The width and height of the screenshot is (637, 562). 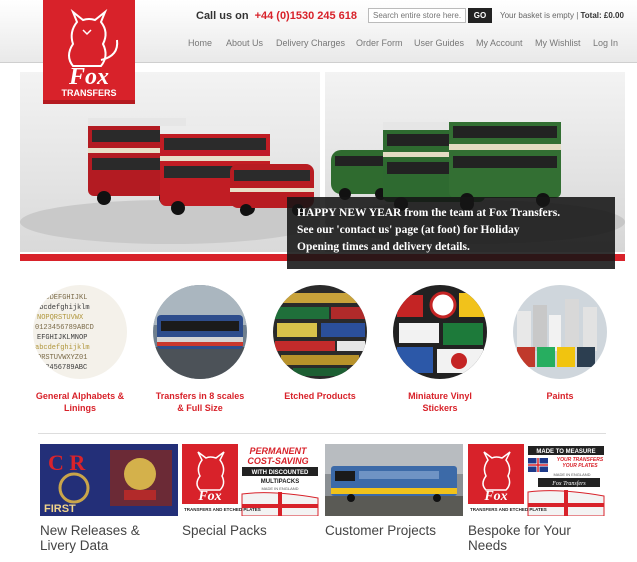 What do you see at coordinates (320, 396) in the screenshot?
I see `category-label: Etched Products` at bounding box center [320, 396].